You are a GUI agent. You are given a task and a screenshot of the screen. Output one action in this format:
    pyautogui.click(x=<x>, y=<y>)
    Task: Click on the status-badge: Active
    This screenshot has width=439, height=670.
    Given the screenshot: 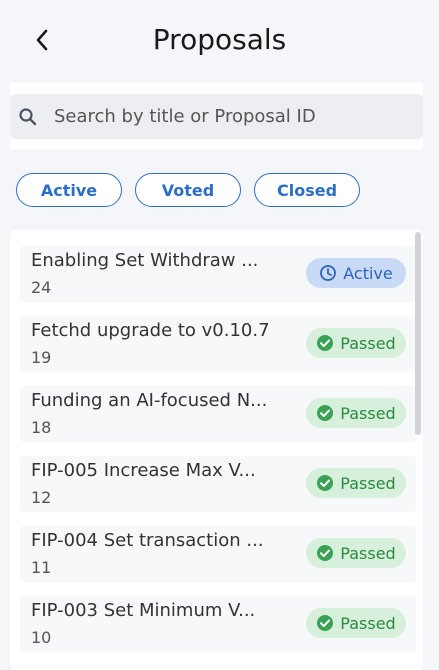 What is the action you would take?
    pyautogui.click(x=356, y=273)
    